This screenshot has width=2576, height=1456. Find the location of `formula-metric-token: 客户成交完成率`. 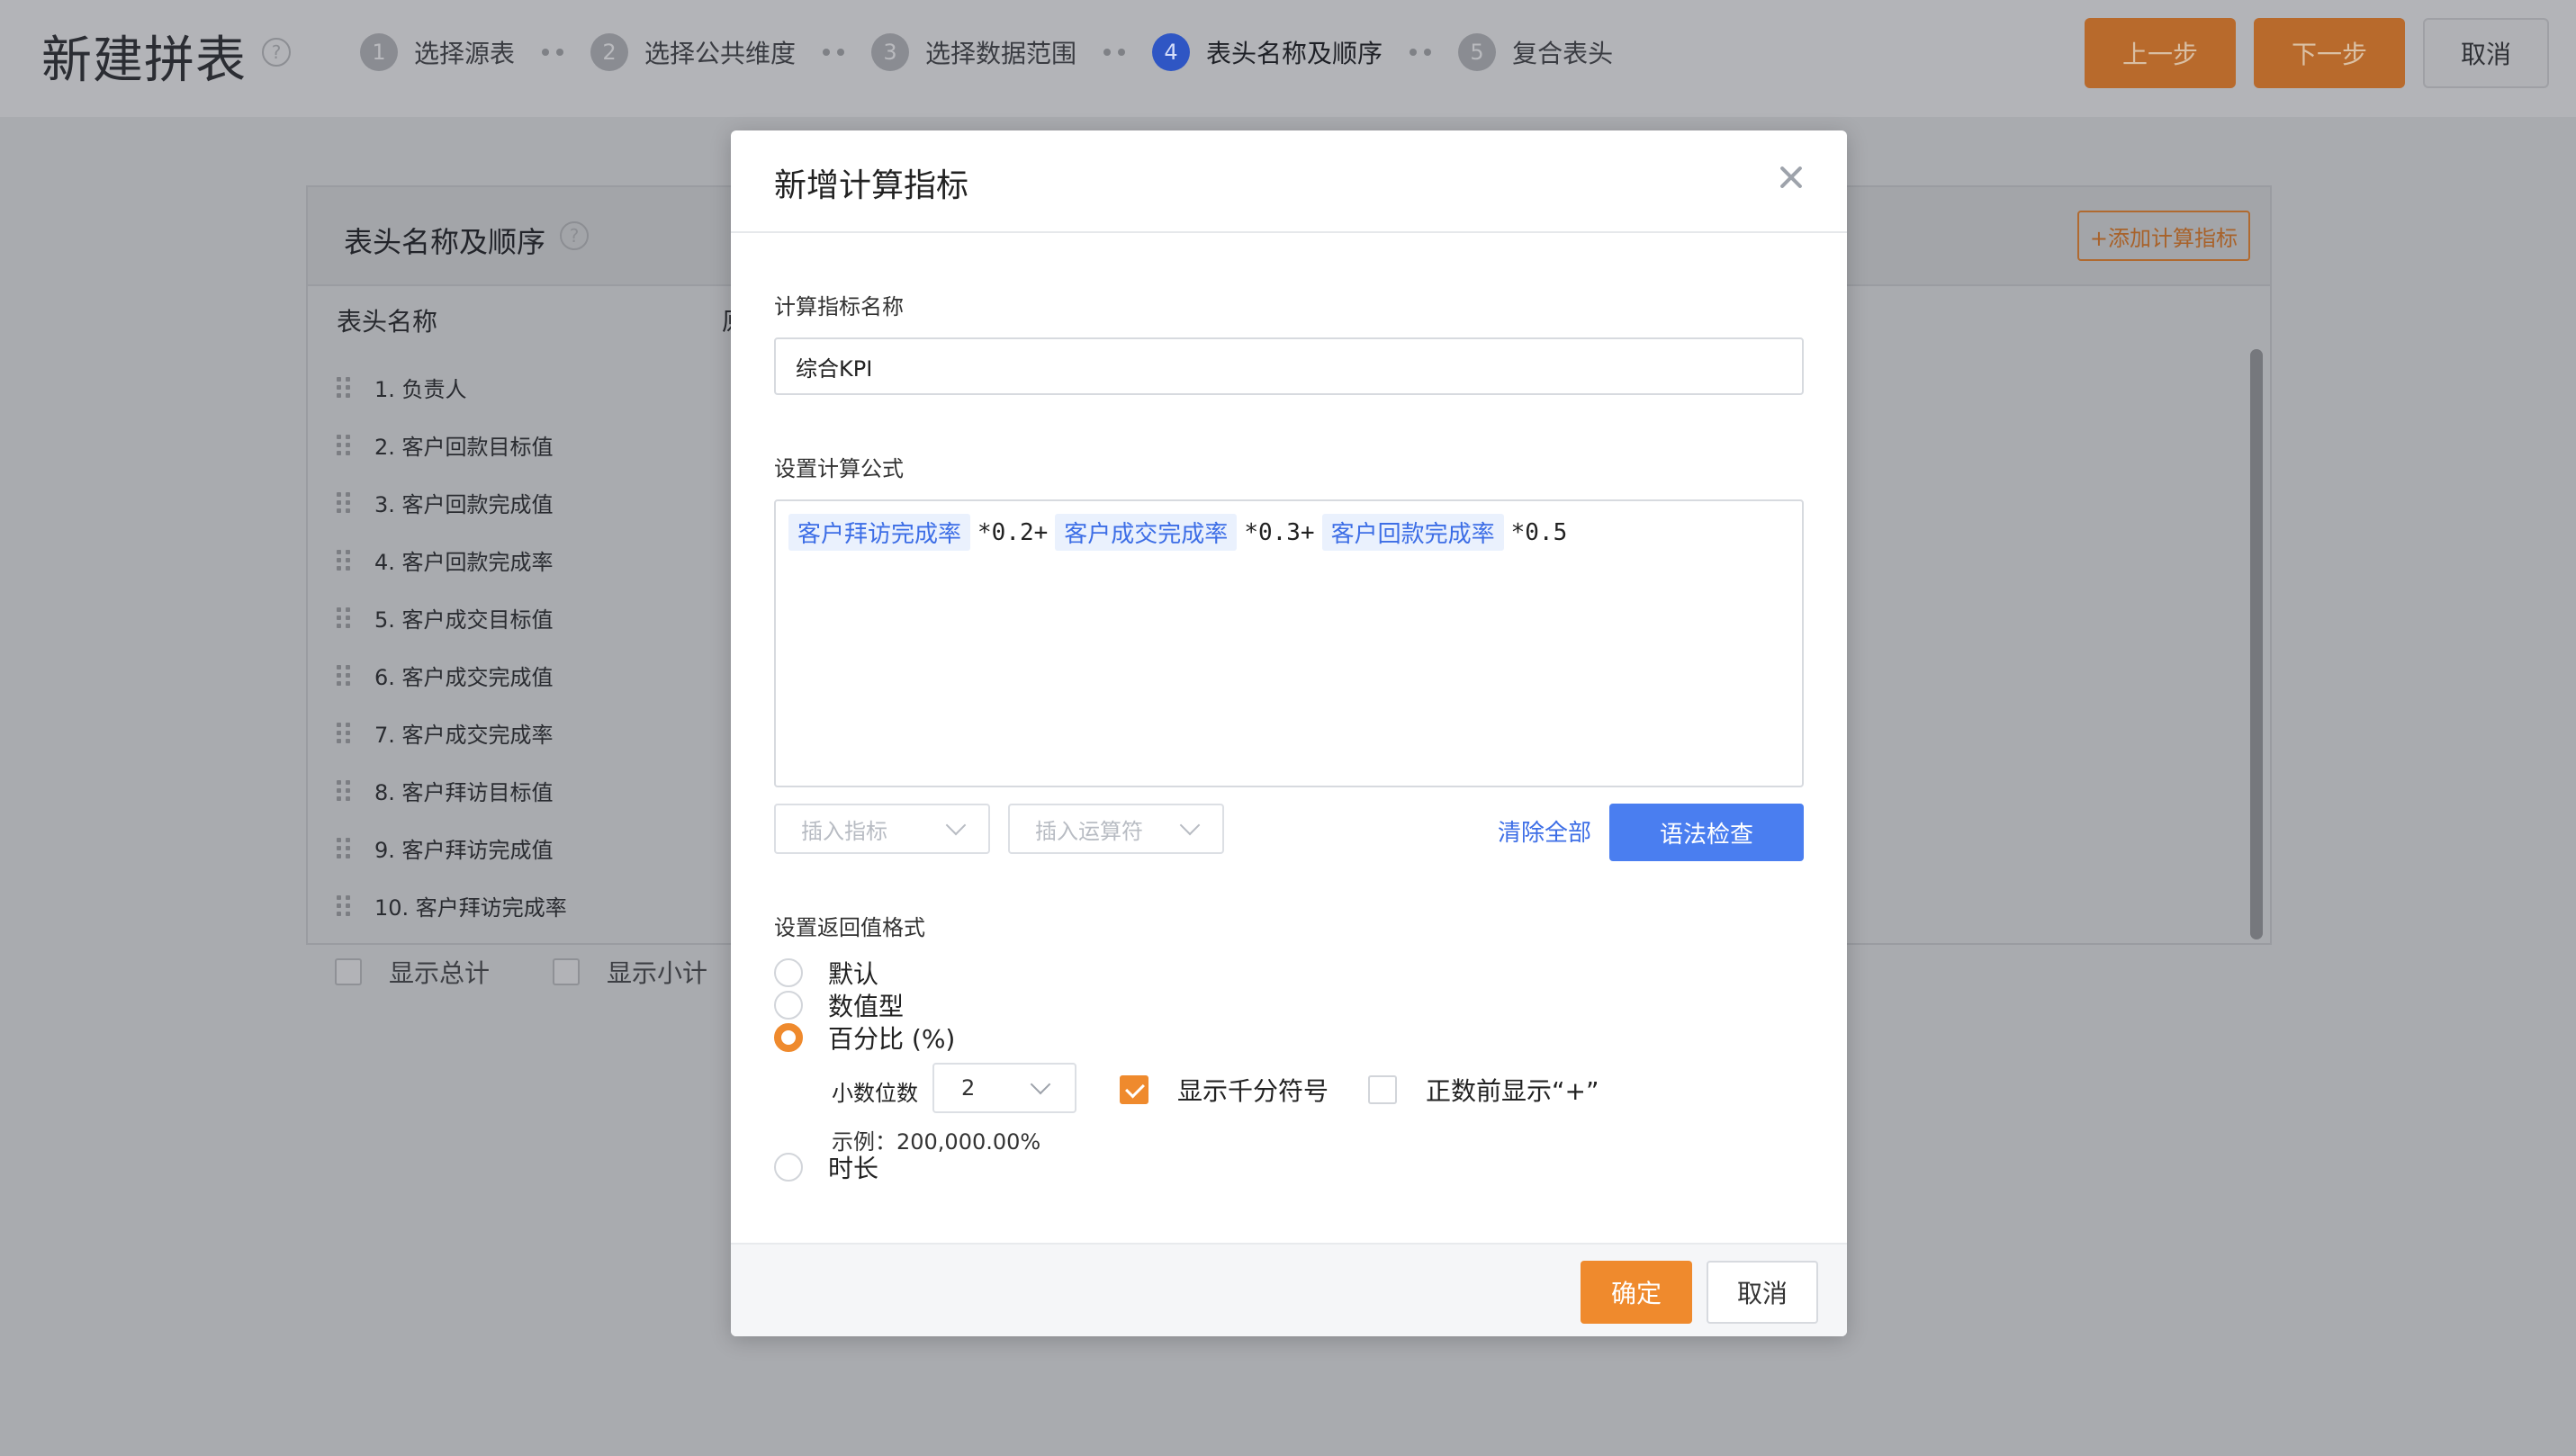

formula-metric-token: 客户成交完成率 is located at coordinates (1146, 532).